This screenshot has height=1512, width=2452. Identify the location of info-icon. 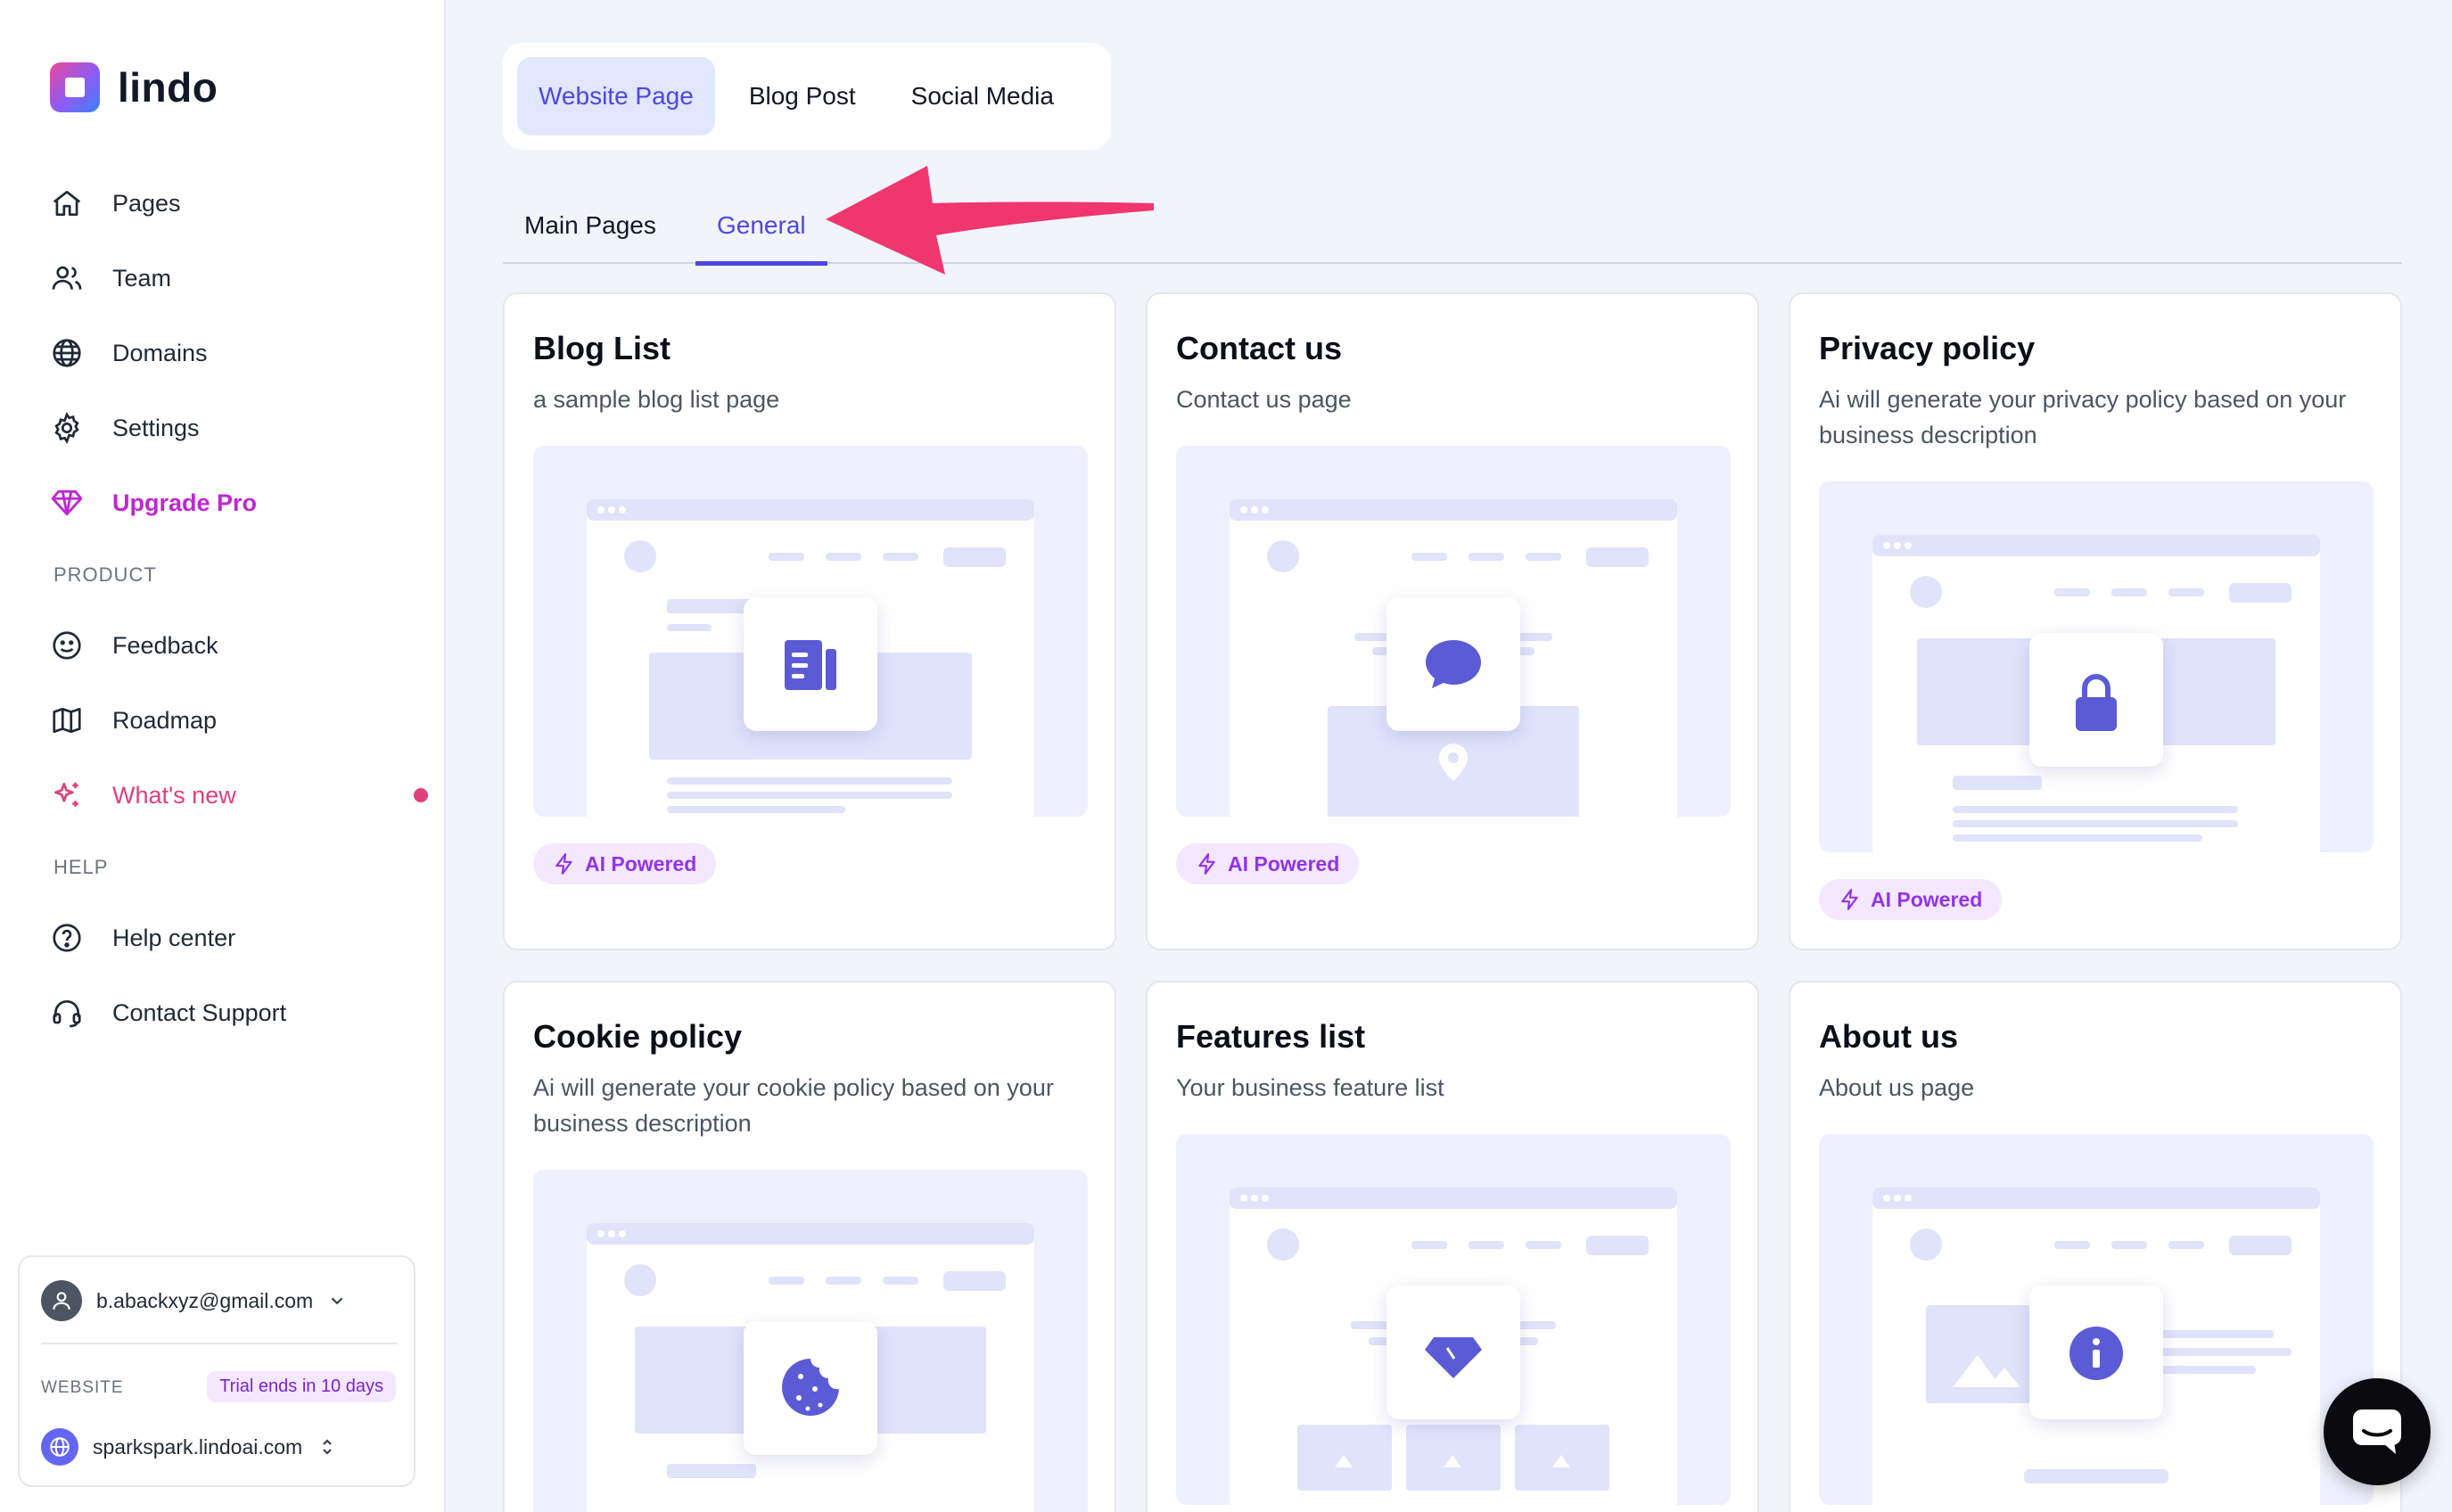
(2096, 1353).